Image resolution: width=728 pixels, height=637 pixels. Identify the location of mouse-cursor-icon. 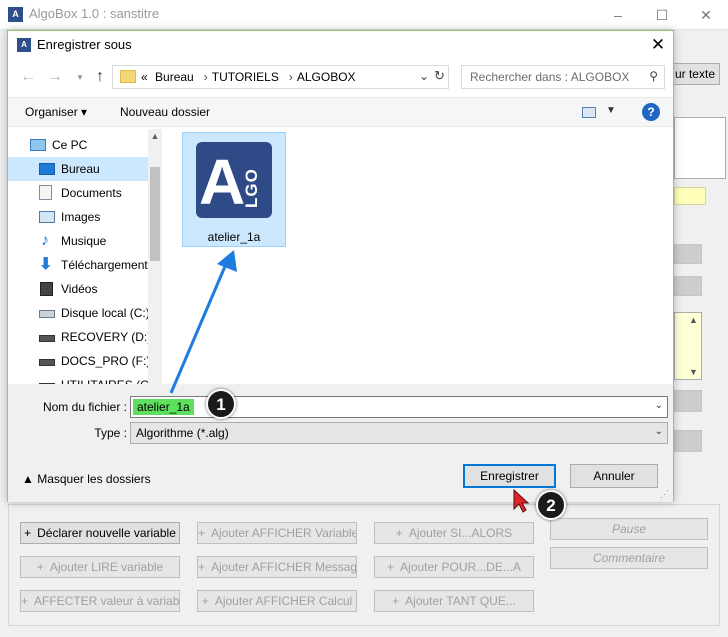
(521, 500).